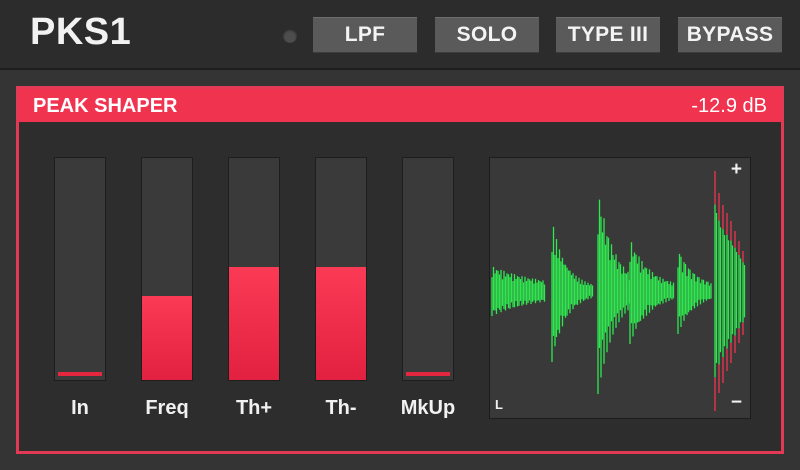 Image resolution: width=800 pixels, height=470 pixels. What do you see at coordinates (608, 35) in the screenshot?
I see `type-iii-button: TYPE III` at bounding box center [608, 35].